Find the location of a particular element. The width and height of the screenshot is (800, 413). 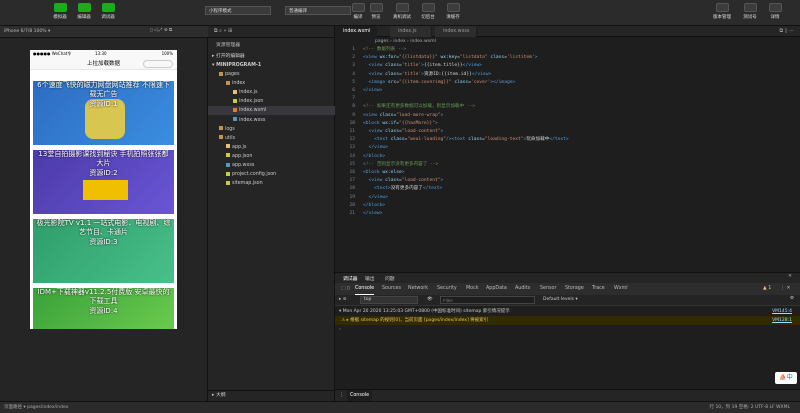

devtools-menu-icon: ⋮ ✕ is located at coordinates (785, 289).